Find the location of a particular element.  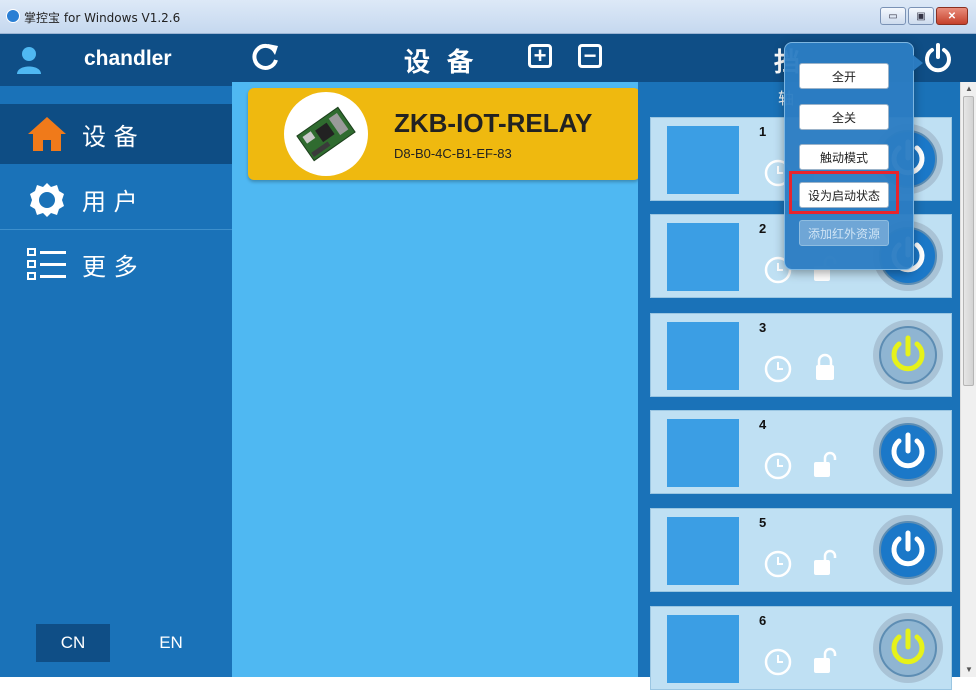

list-icon is located at coordinates (47, 264).